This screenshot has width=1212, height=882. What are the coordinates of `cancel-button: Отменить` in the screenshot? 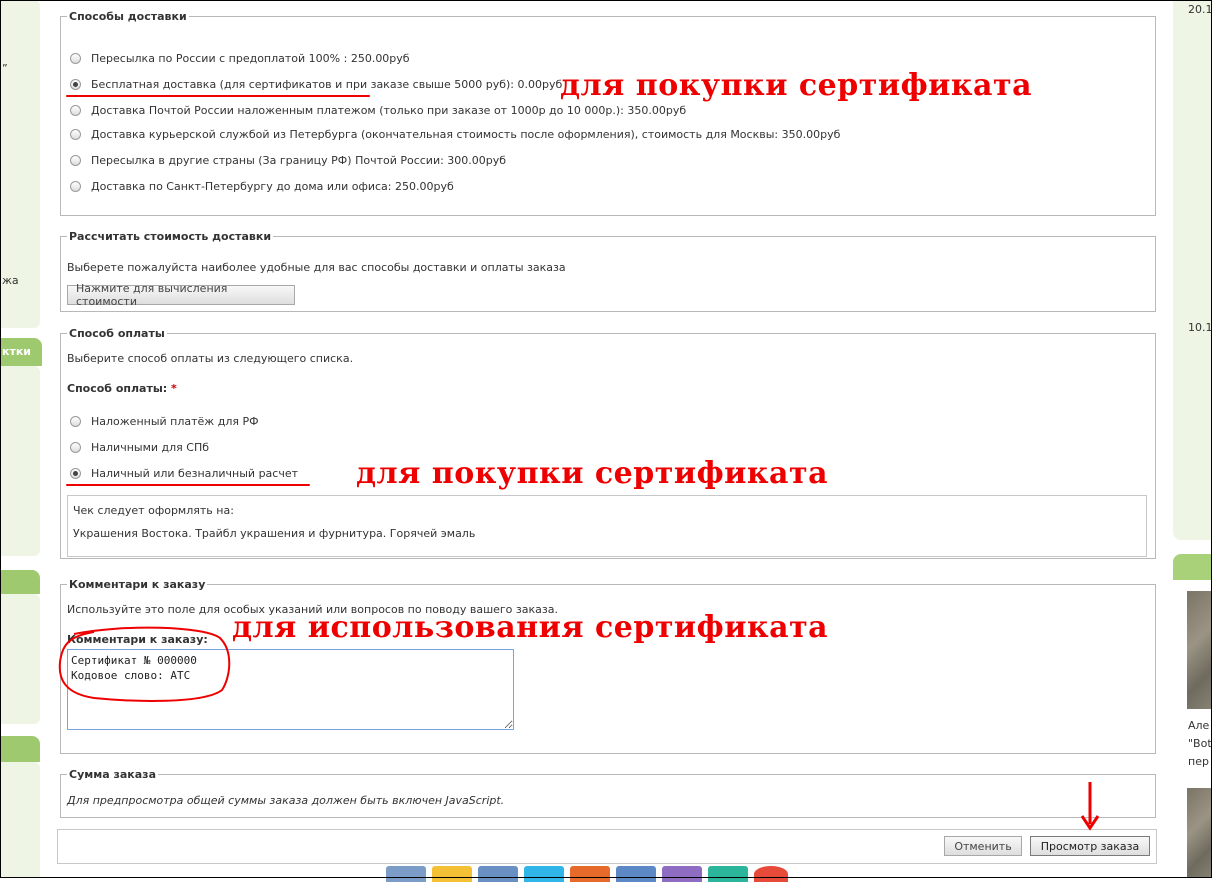 It's located at (983, 846).